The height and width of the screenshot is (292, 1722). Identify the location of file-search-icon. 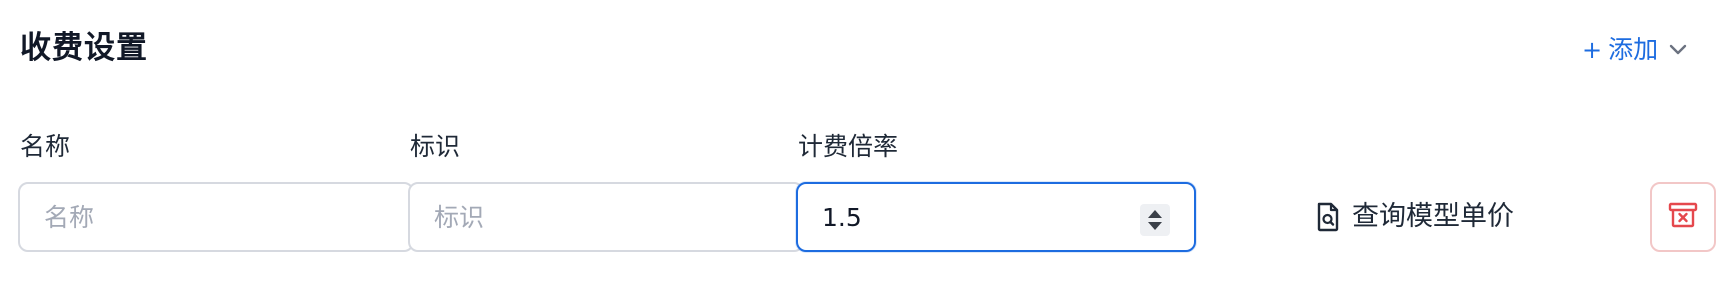
(1328, 217).